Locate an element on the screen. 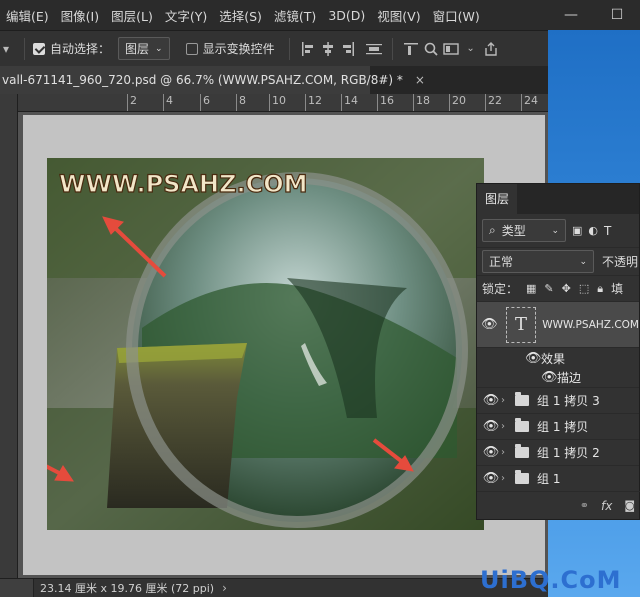 This screenshot has width=640, height=597. search-icon is located at coordinates (431, 49).